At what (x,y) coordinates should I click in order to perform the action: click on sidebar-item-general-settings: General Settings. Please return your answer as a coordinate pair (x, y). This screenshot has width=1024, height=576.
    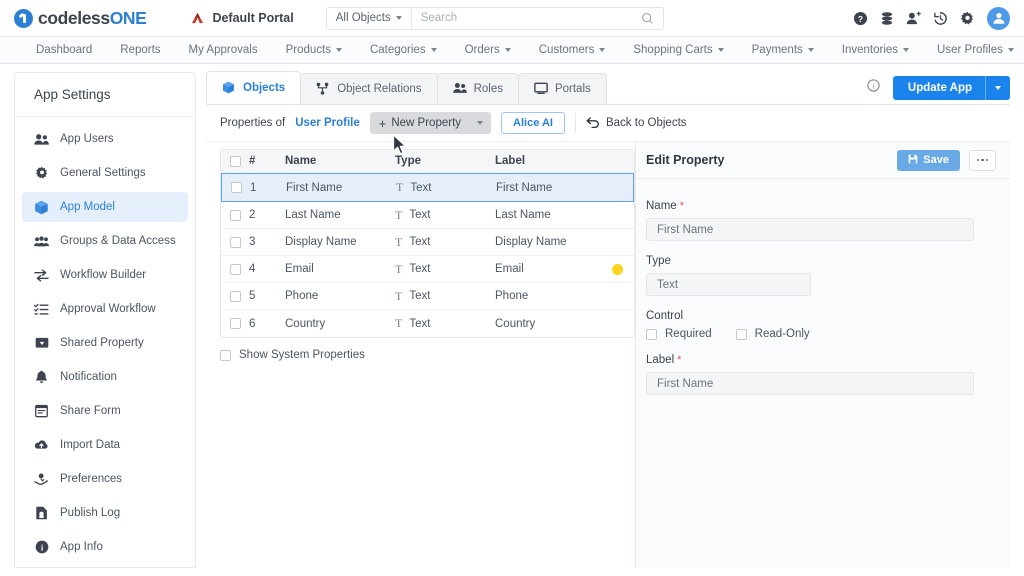
    Looking at the image, I should click on (105, 173).